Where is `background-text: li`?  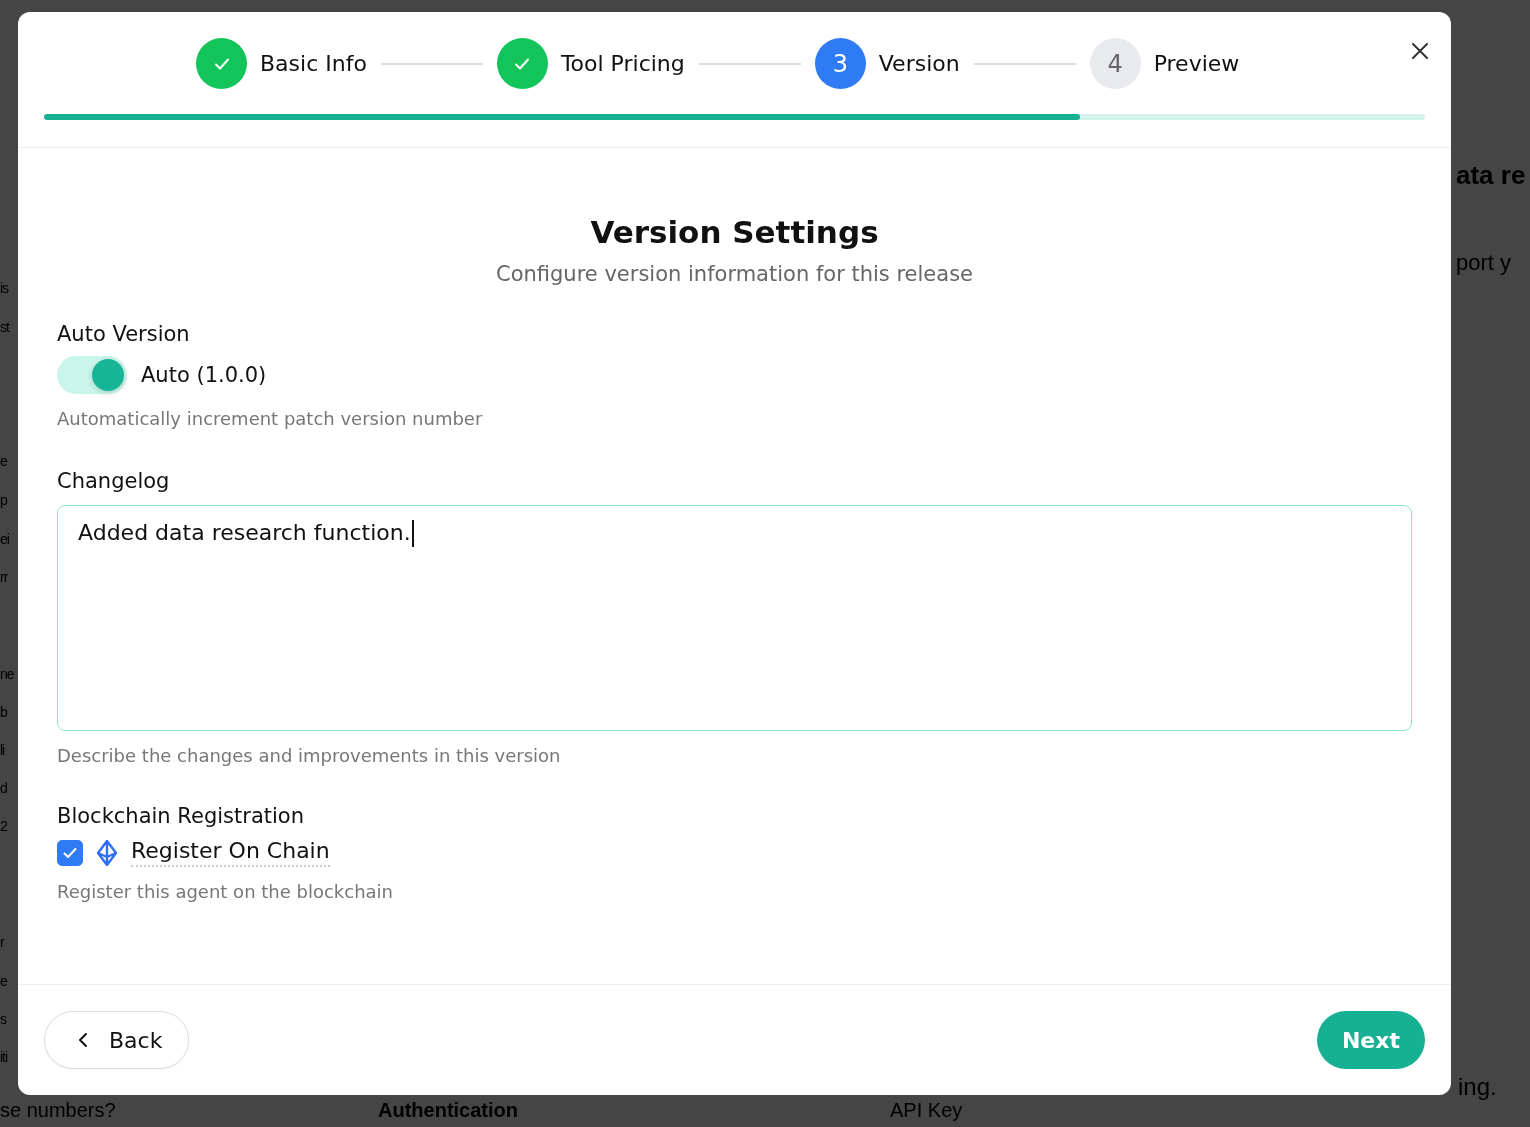
background-text: li is located at coordinates (2, 750).